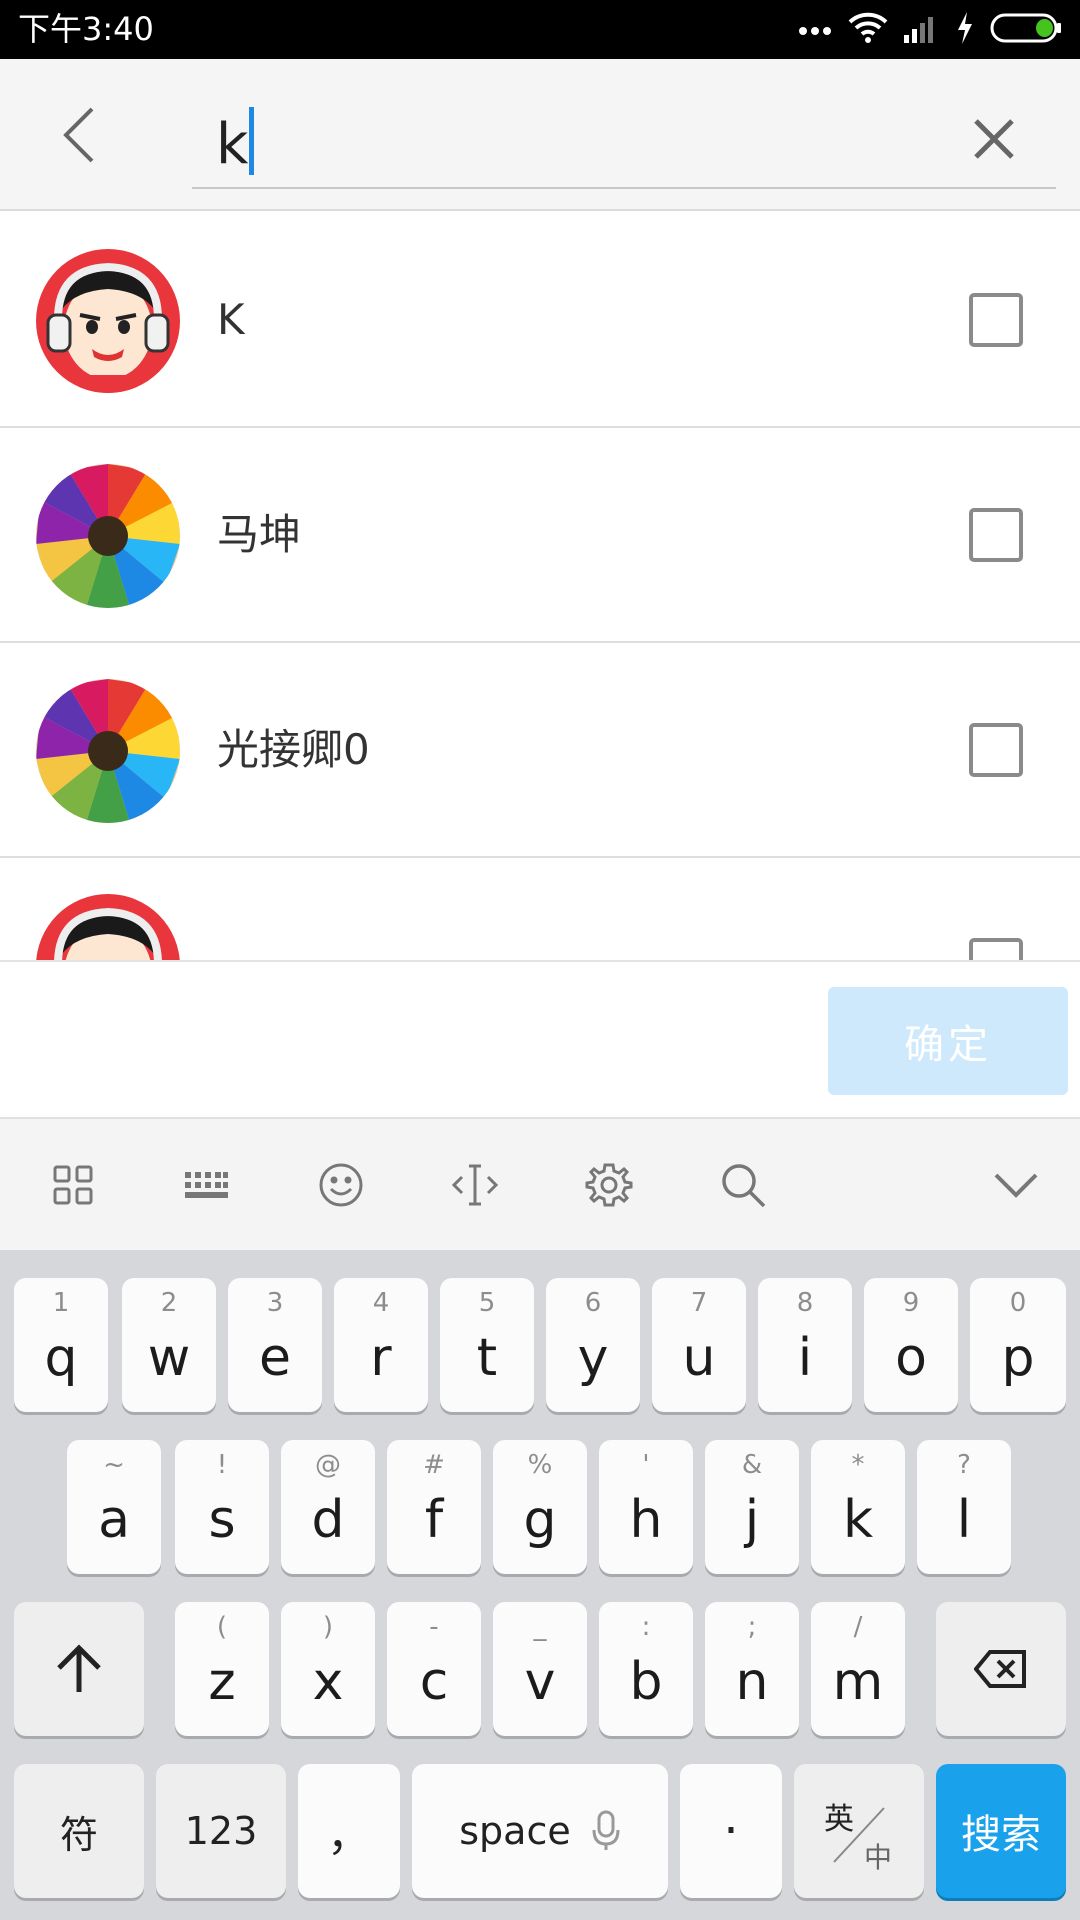 Image resolution: width=1080 pixels, height=1920 pixels. I want to click on key-h: ' h, so click(646, 1507).